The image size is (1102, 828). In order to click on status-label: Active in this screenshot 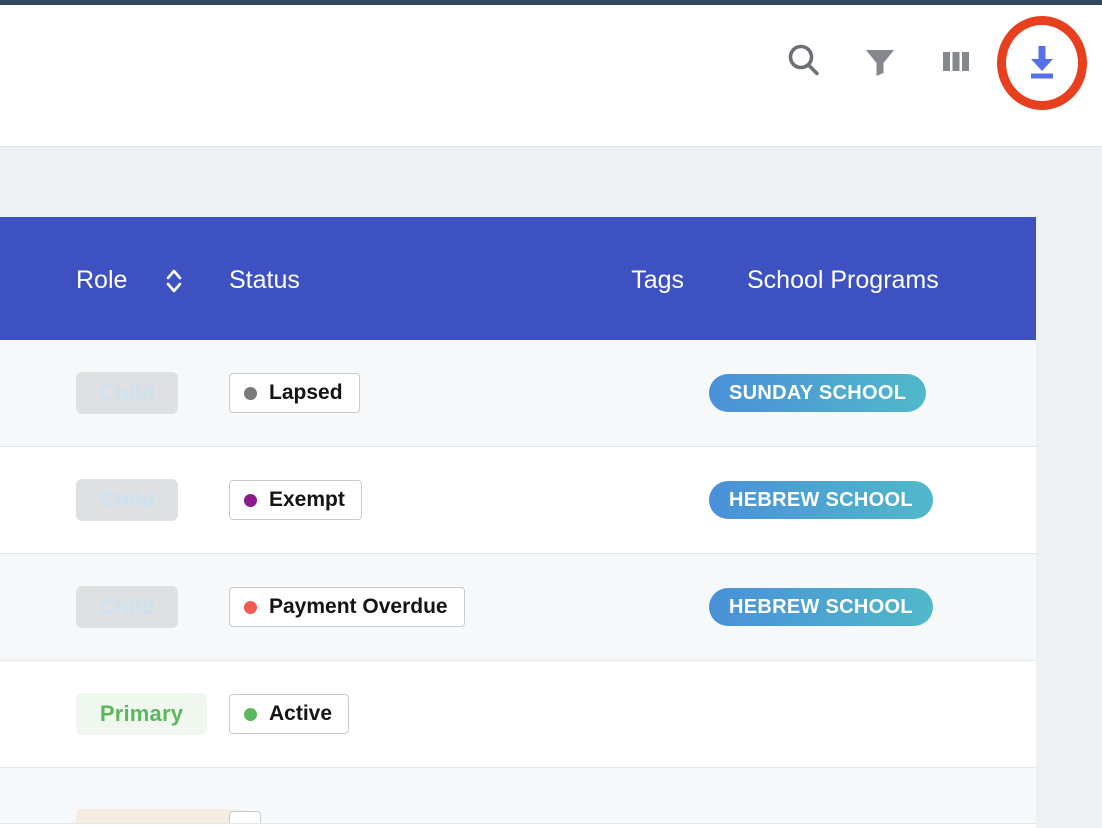, I will do `click(301, 713)`.